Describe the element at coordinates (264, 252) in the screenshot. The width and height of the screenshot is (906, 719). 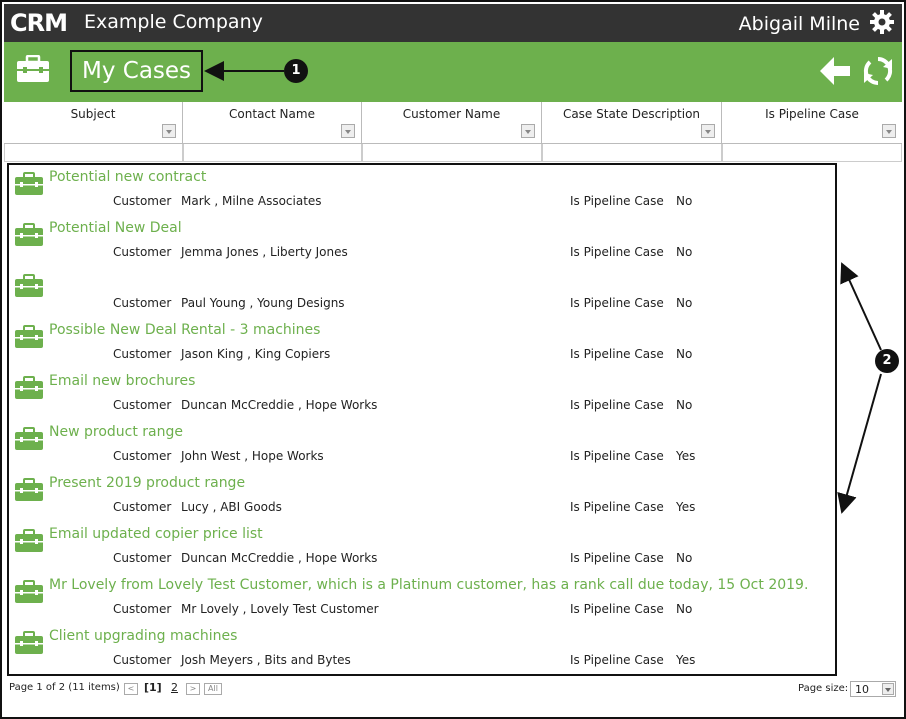
I see `customer-value: Jemma Jones , Liberty Jones` at that location.